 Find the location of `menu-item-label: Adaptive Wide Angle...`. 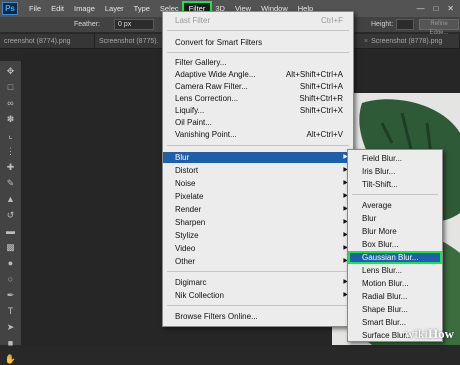

menu-item-label: Adaptive Wide Angle... is located at coordinates (215, 74).